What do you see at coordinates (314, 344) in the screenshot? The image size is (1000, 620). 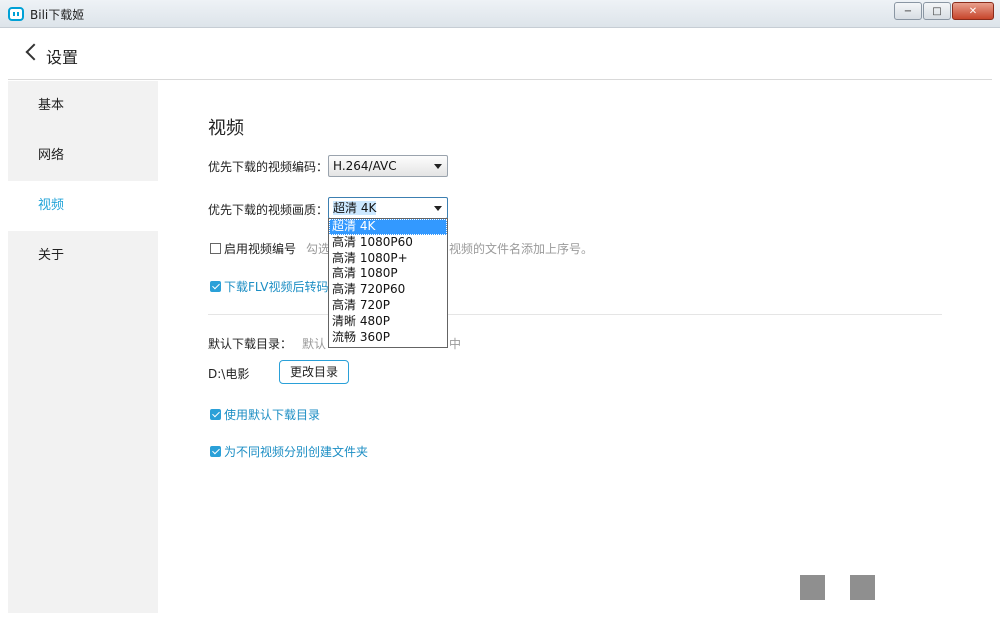 I see `default-dir-hint: 默认` at bounding box center [314, 344].